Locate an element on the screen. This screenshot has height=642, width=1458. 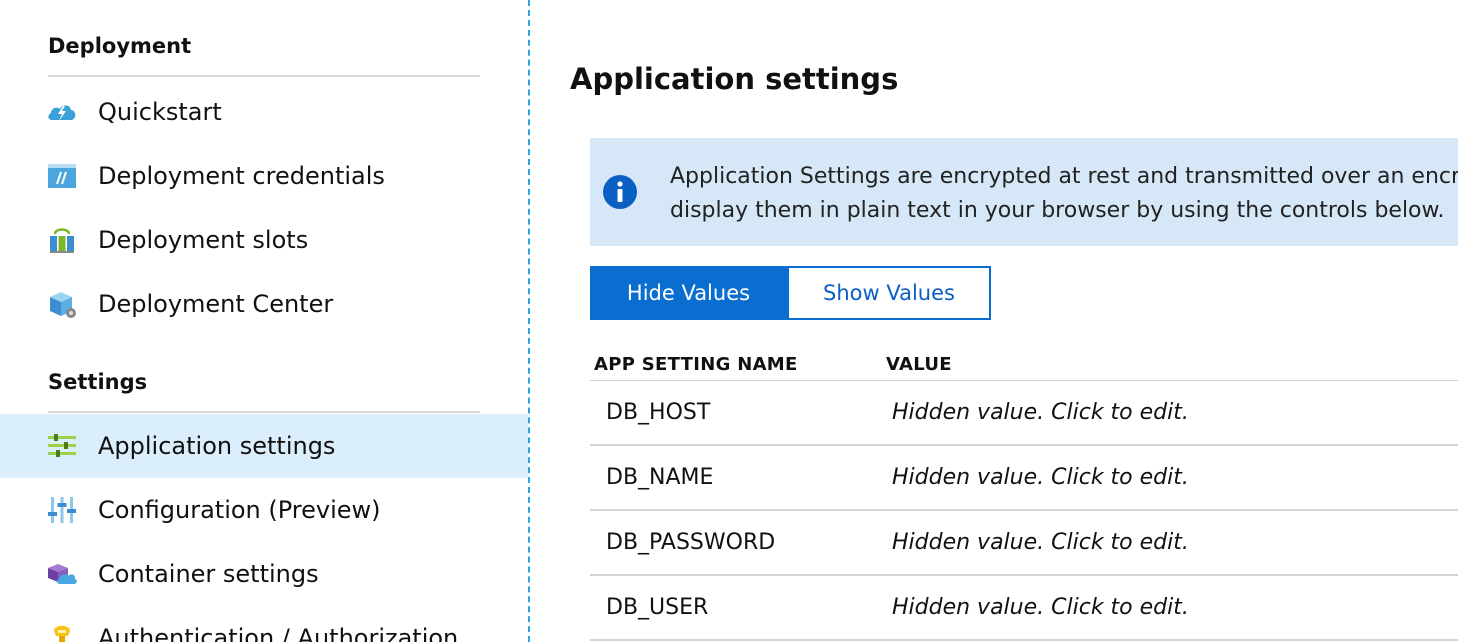
show-values-button: Show Values is located at coordinates (889, 293).